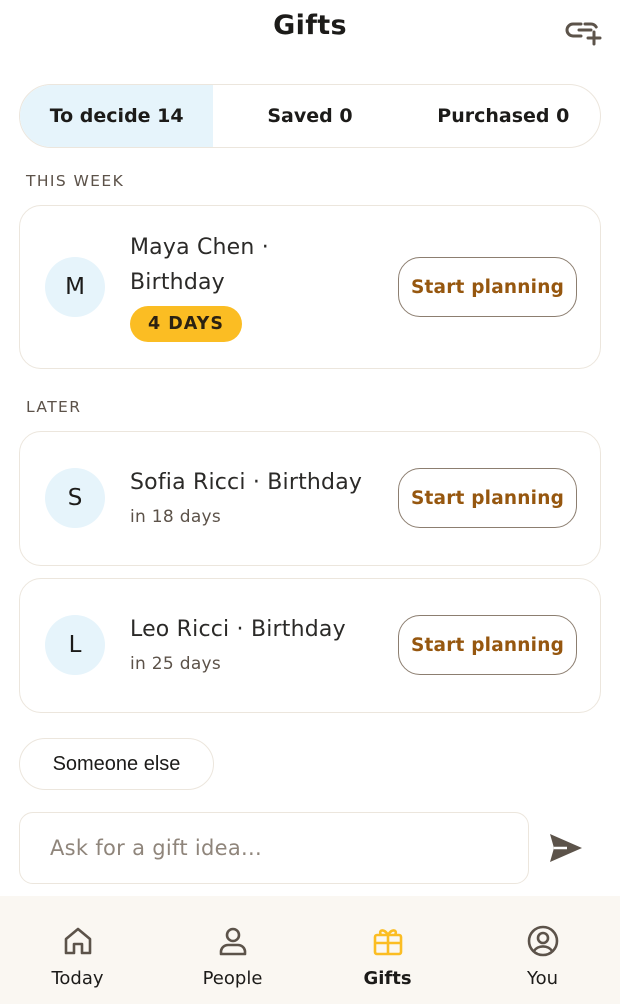 The image size is (620, 1004). What do you see at coordinates (75, 498) in the screenshot?
I see `avatar: S` at bounding box center [75, 498].